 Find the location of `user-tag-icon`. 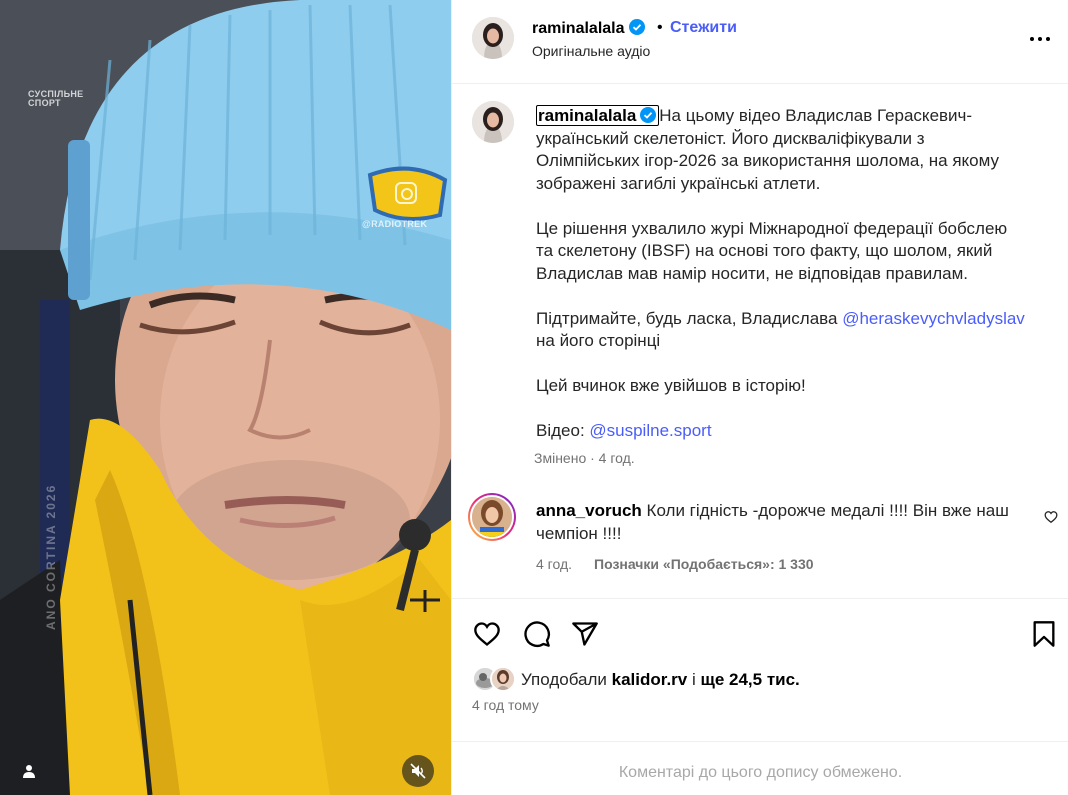

user-tag-icon is located at coordinates (29, 771).